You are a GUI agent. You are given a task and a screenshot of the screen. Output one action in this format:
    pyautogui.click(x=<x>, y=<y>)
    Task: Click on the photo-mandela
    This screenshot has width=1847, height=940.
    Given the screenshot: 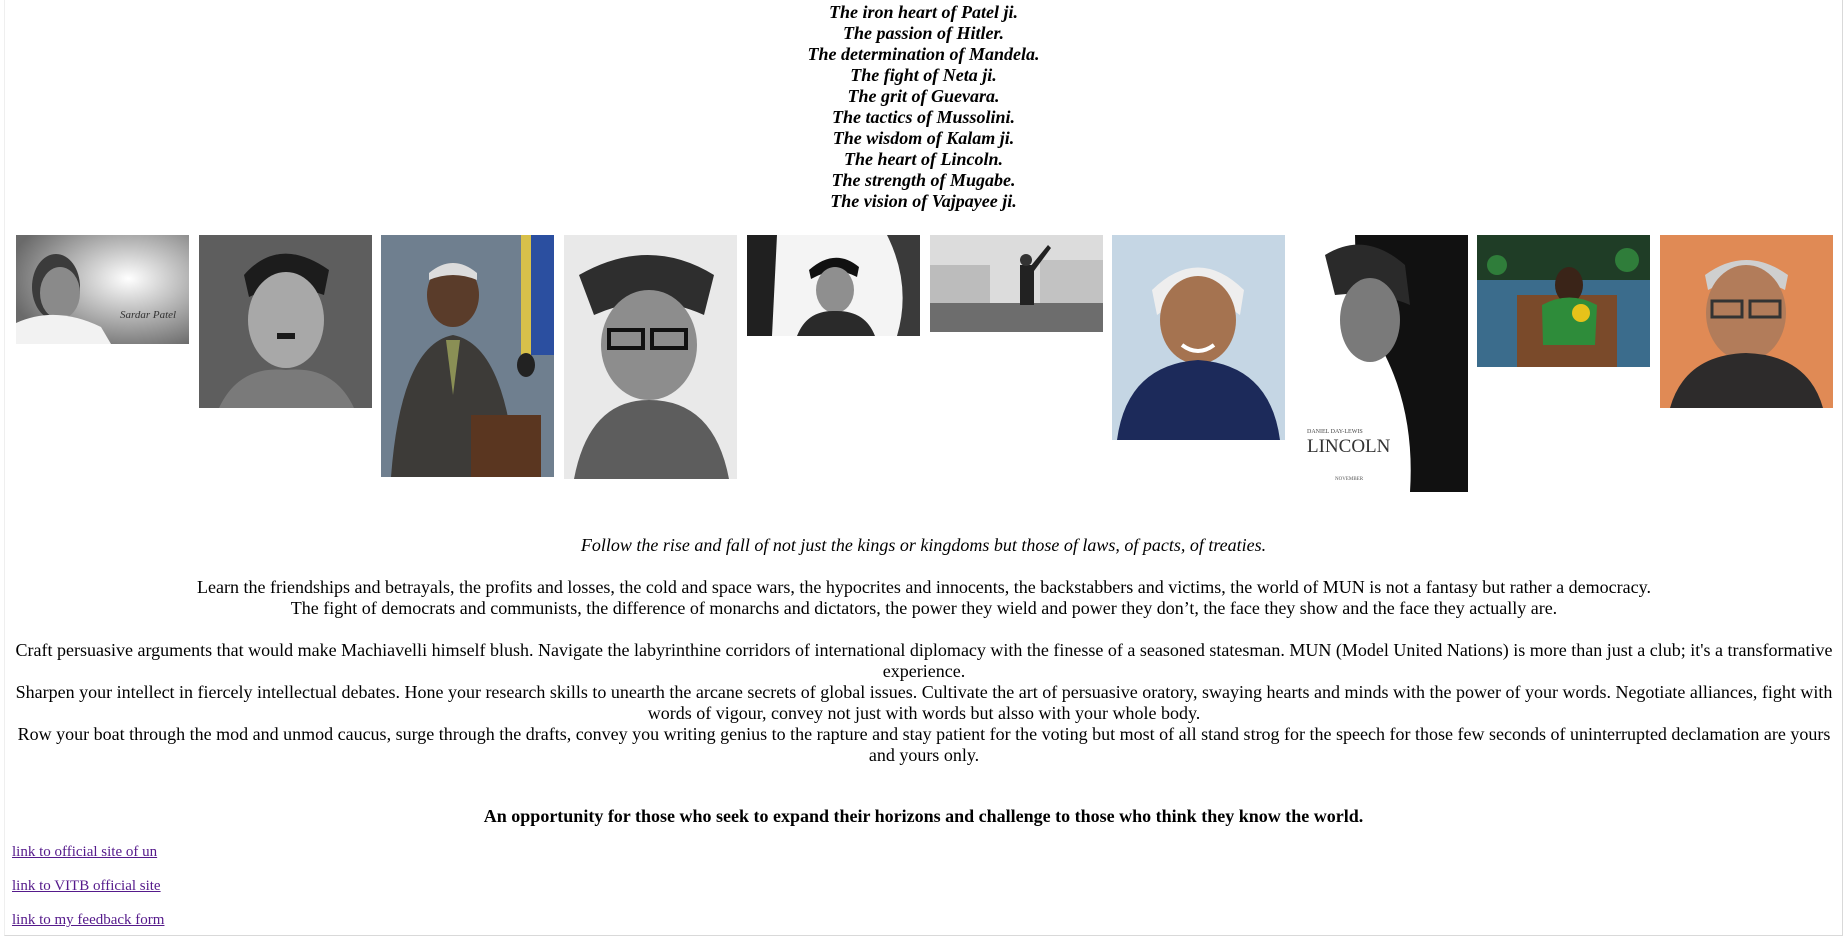 What is the action you would take?
    pyautogui.click(x=467, y=356)
    